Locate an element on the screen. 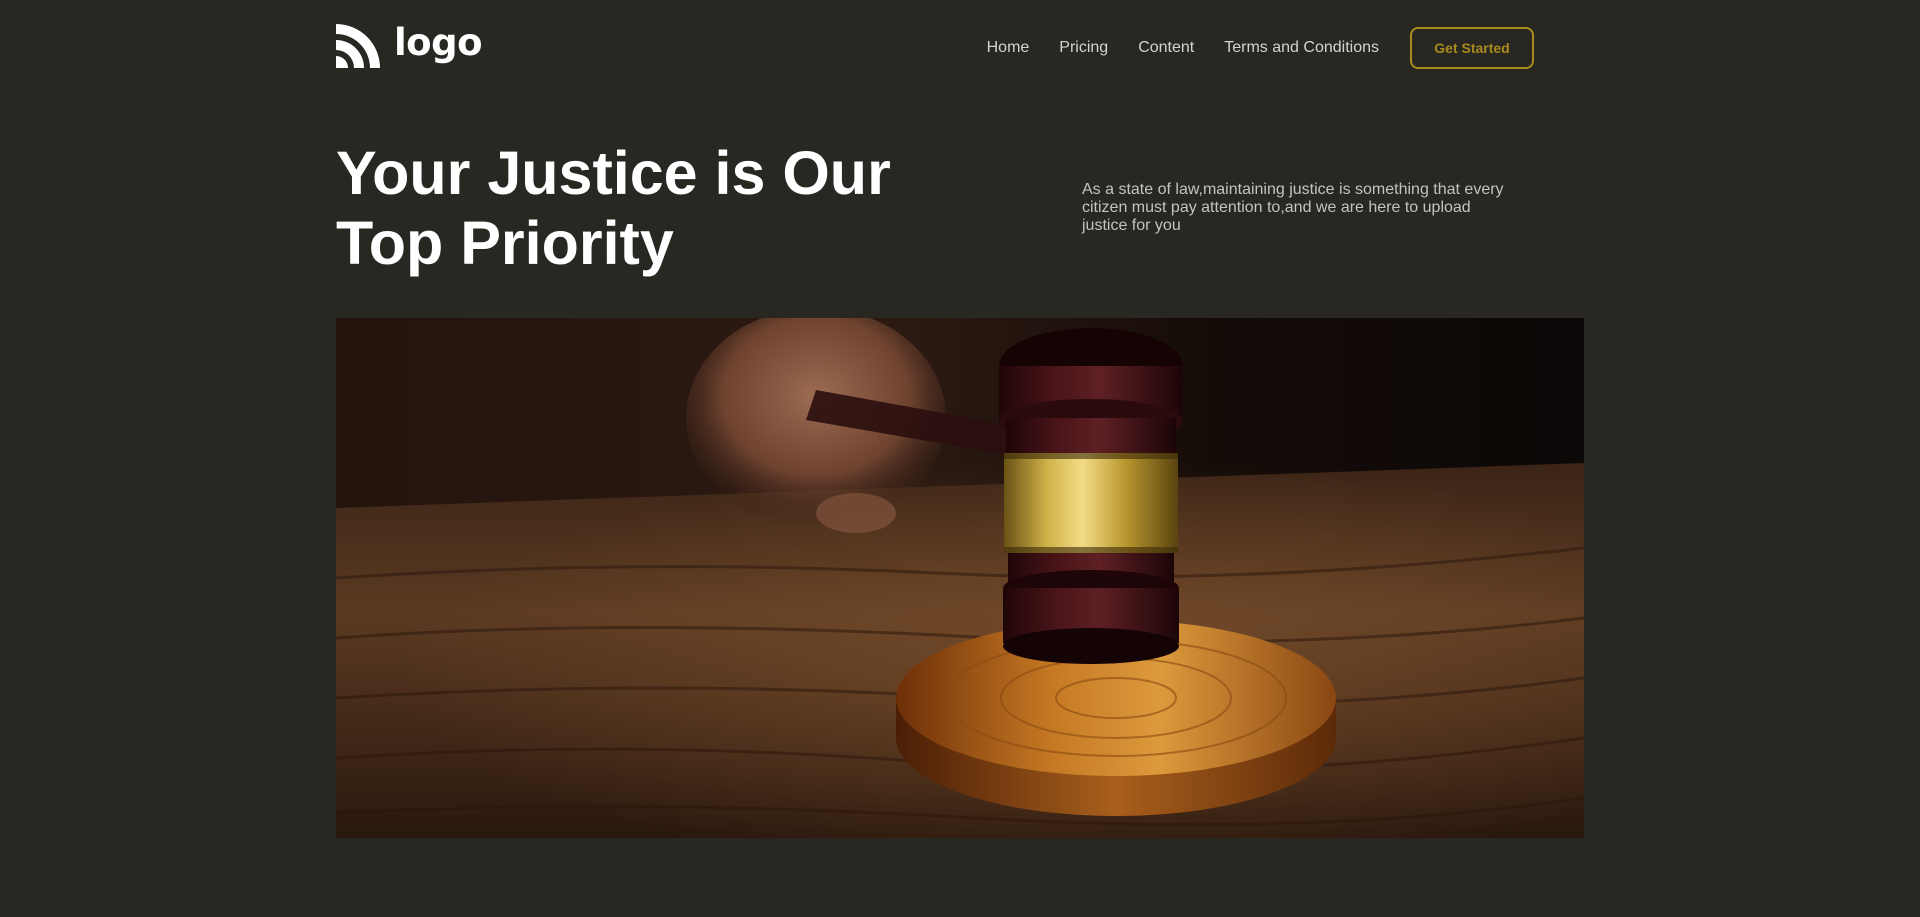  logo-arcs-icon is located at coordinates (358, 46).